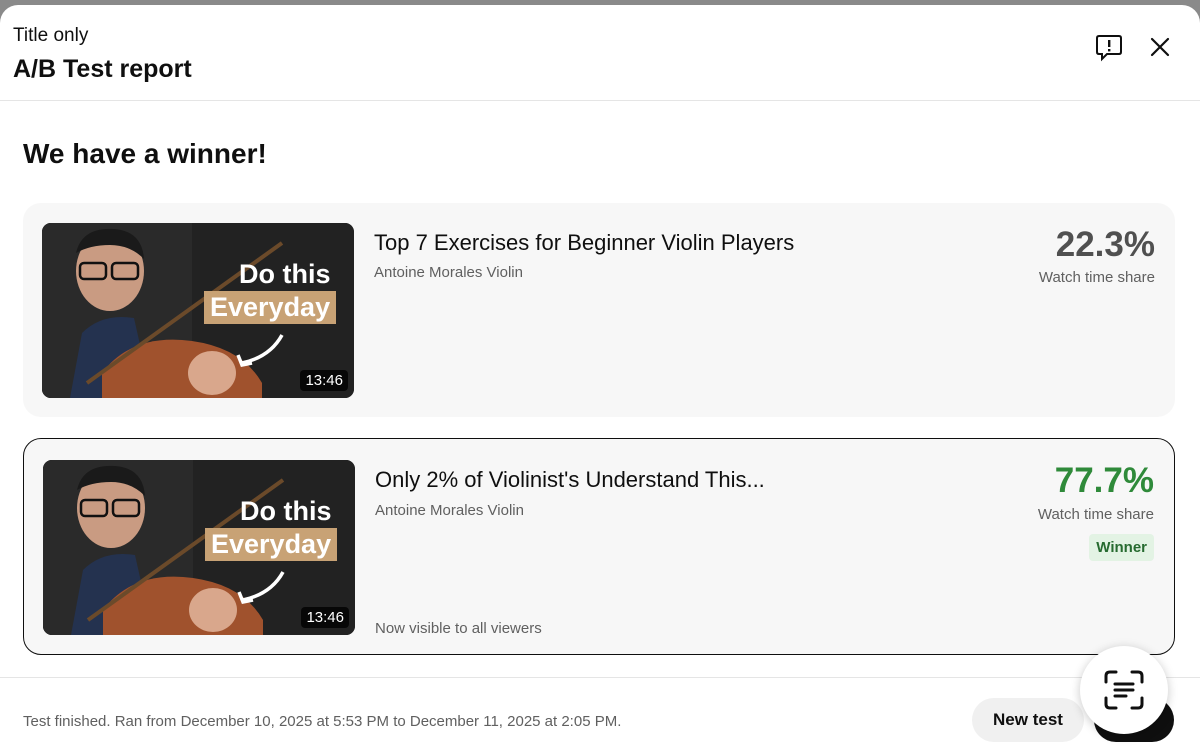  I want to click on close-icon, so click(1160, 47).